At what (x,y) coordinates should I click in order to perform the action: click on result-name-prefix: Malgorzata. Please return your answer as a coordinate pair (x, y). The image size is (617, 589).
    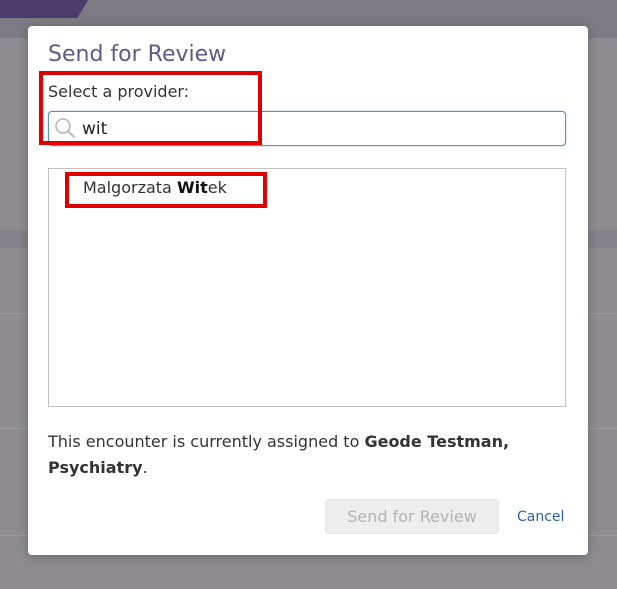
    Looking at the image, I should click on (130, 187).